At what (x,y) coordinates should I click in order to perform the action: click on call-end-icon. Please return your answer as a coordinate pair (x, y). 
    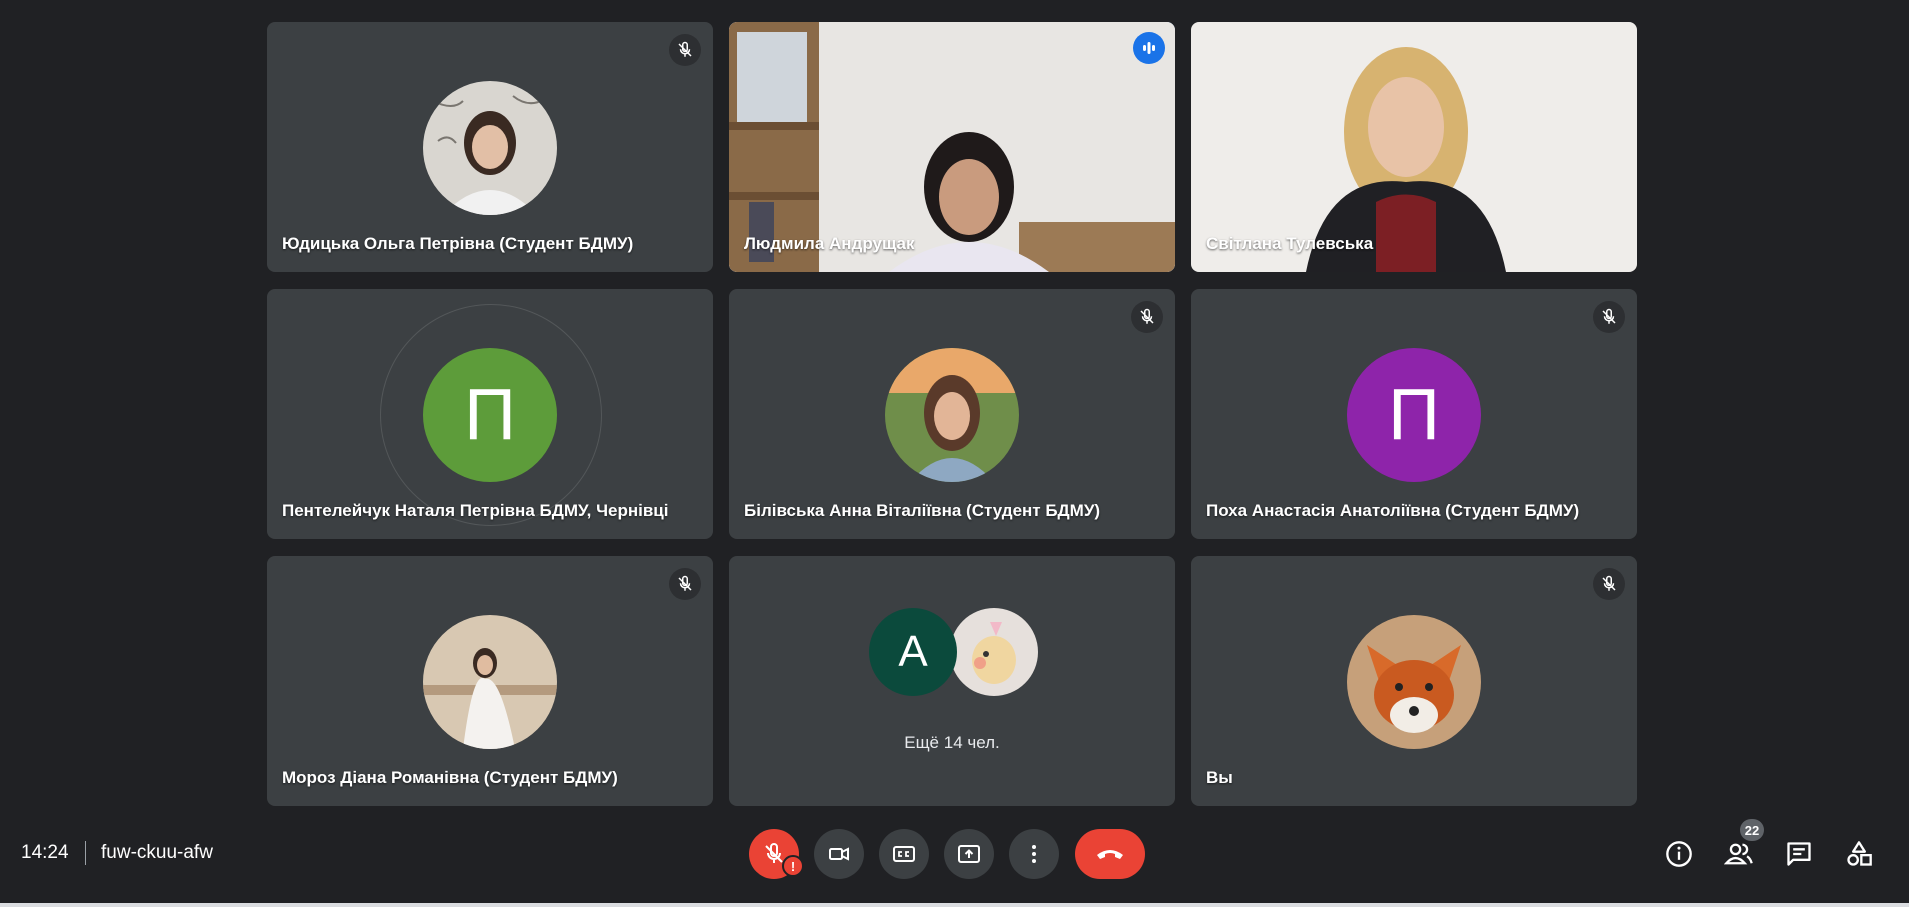
    Looking at the image, I should click on (1110, 854).